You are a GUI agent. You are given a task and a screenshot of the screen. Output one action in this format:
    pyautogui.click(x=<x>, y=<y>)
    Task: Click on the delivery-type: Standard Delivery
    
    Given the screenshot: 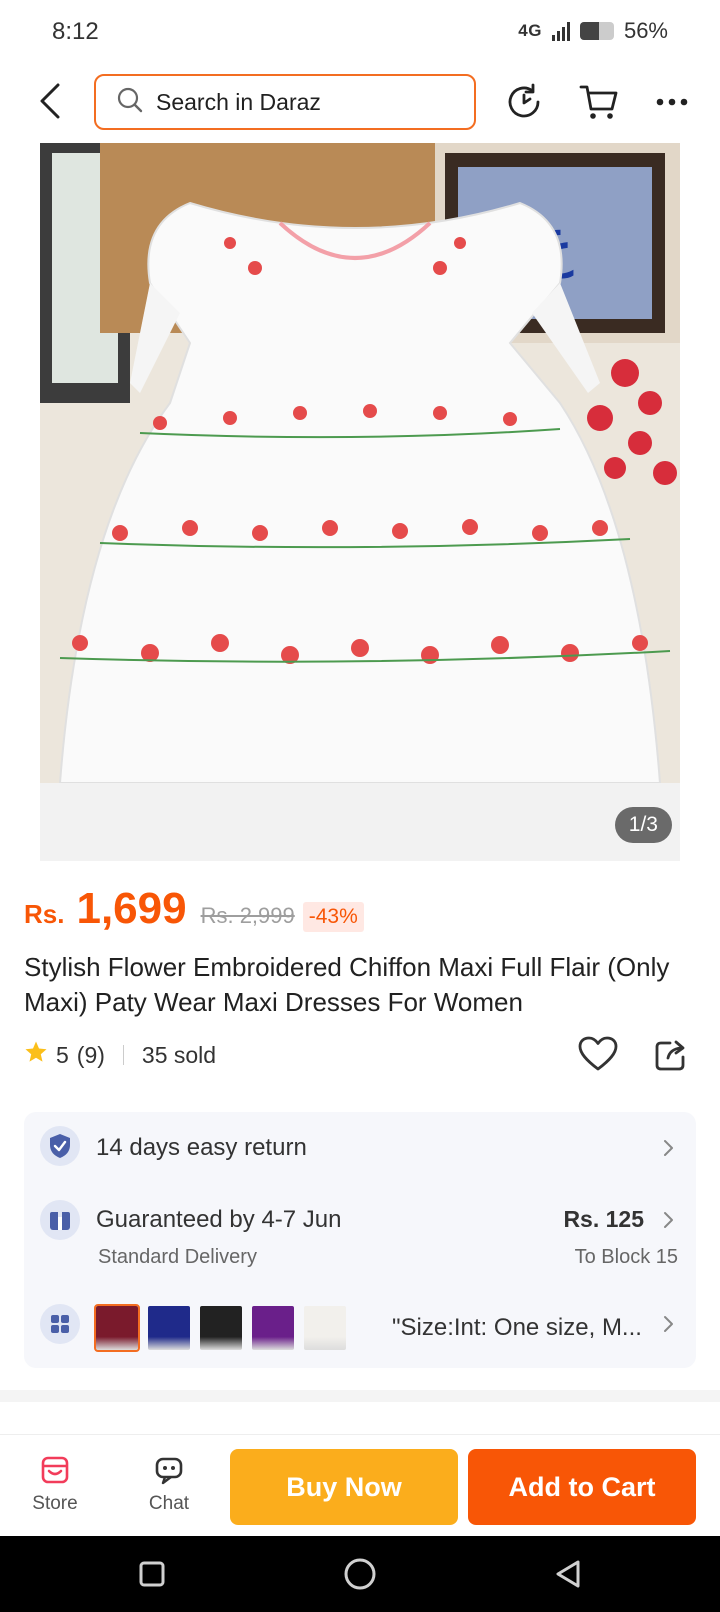 What is the action you would take?
    pyautogui.click(x=177, y=1257)
    